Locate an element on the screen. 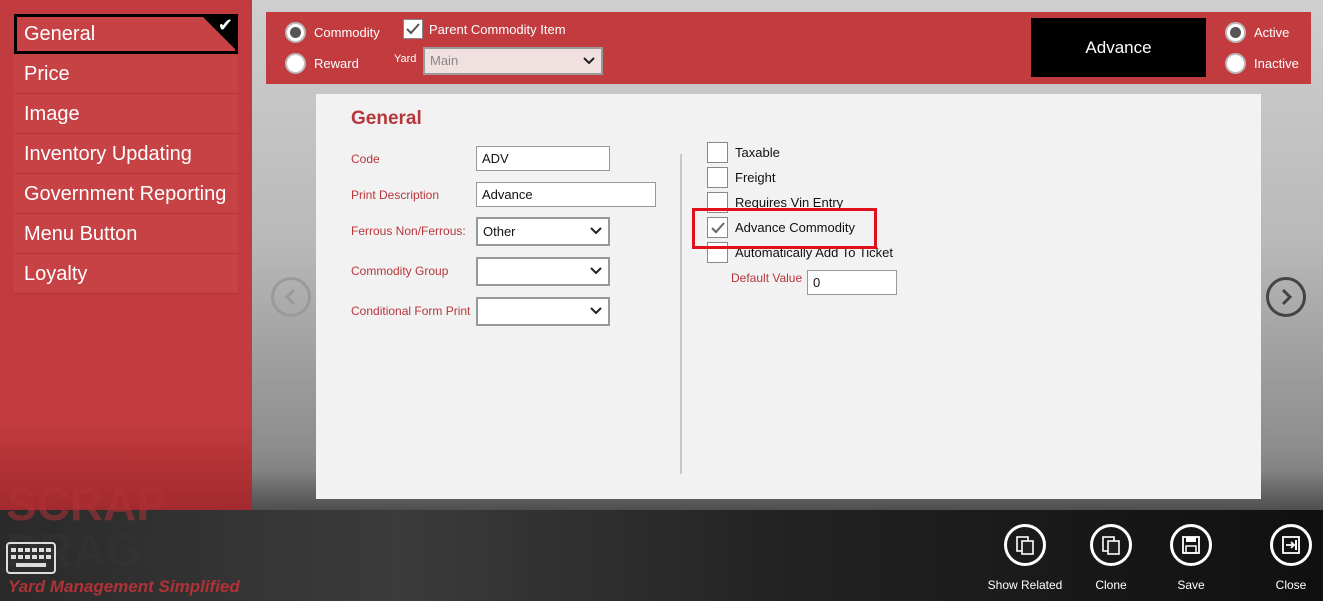  active-radio: Active is located at coordinates (1257, 32).